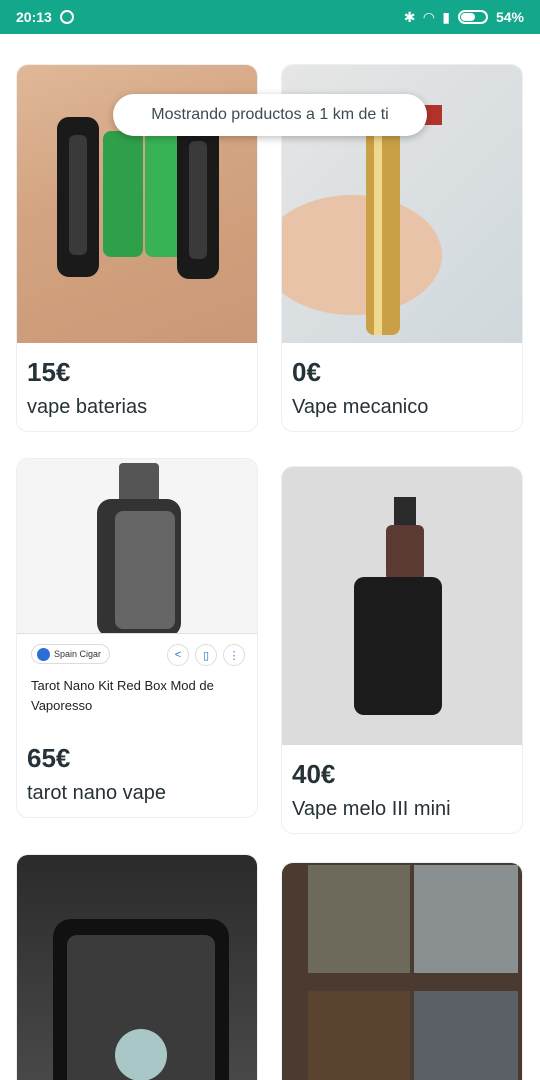 The height and width of the screenshot is (1080, 540). I want to click on location-banner: Mostrando productos a 1 km de ti, so click(270, 115).